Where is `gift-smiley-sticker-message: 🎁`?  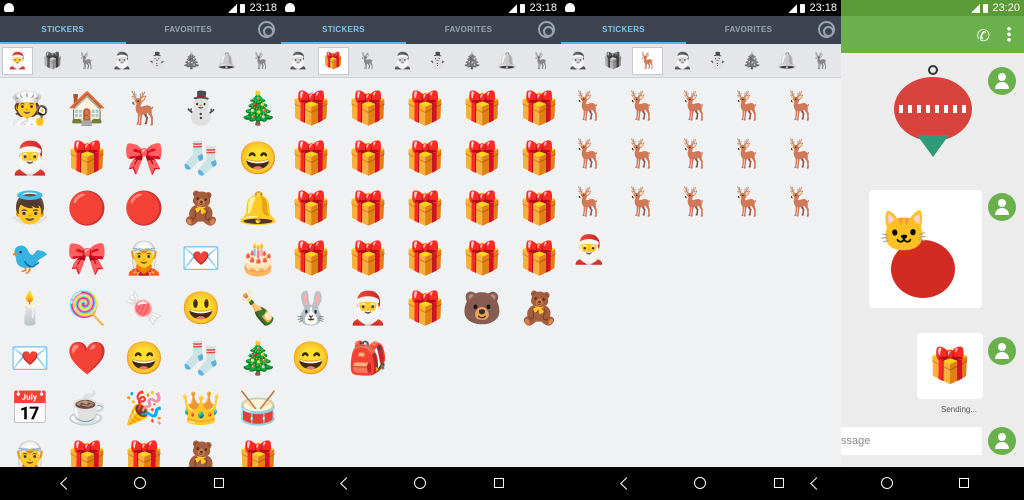
gift-smiley-sticker-message: 🎁 is located at coordinates (950, 366).